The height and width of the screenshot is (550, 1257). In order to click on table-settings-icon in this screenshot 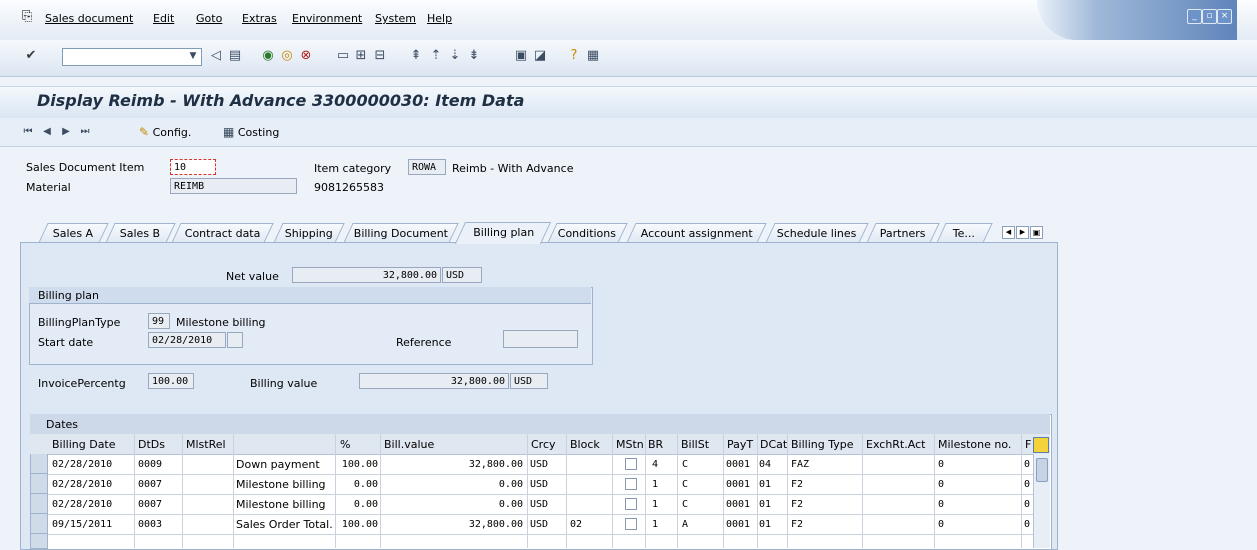, I will do `click(1041, 445)`.